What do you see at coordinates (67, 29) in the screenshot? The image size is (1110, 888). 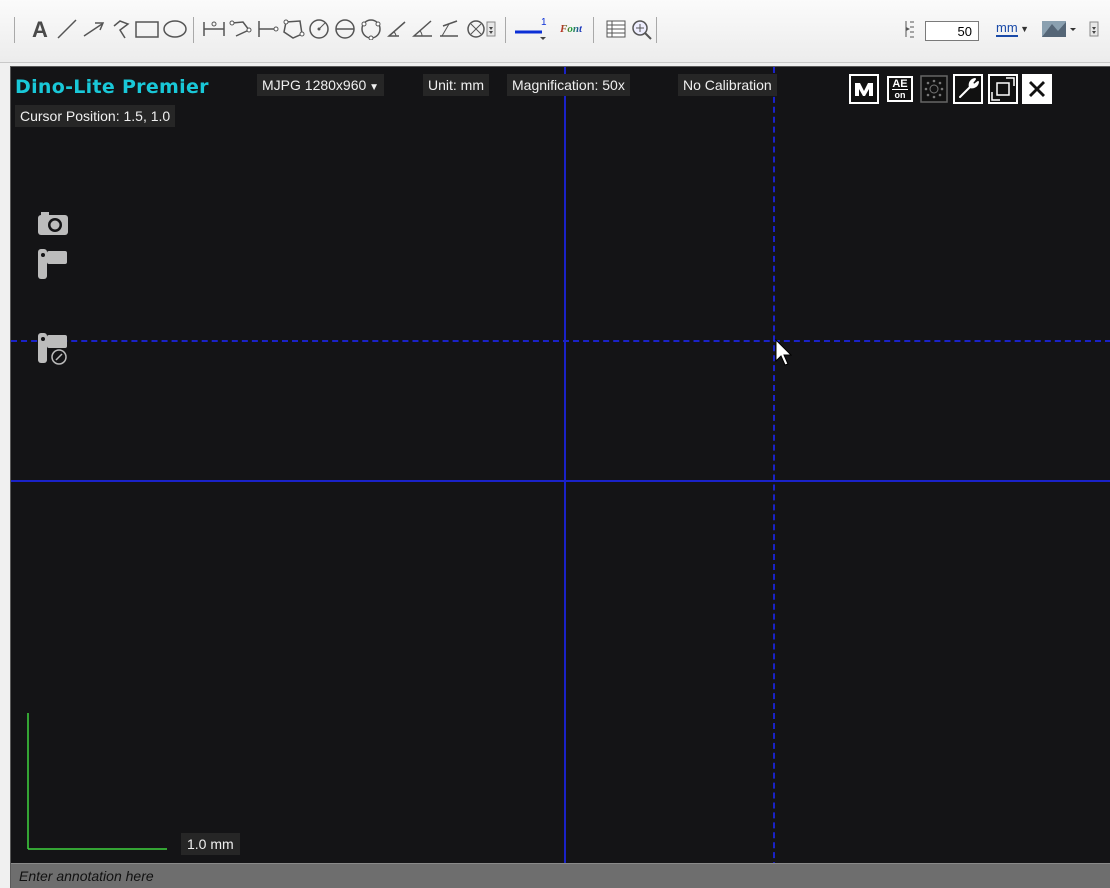 I see `line-tool-icon` at bounding box center [67, 29].